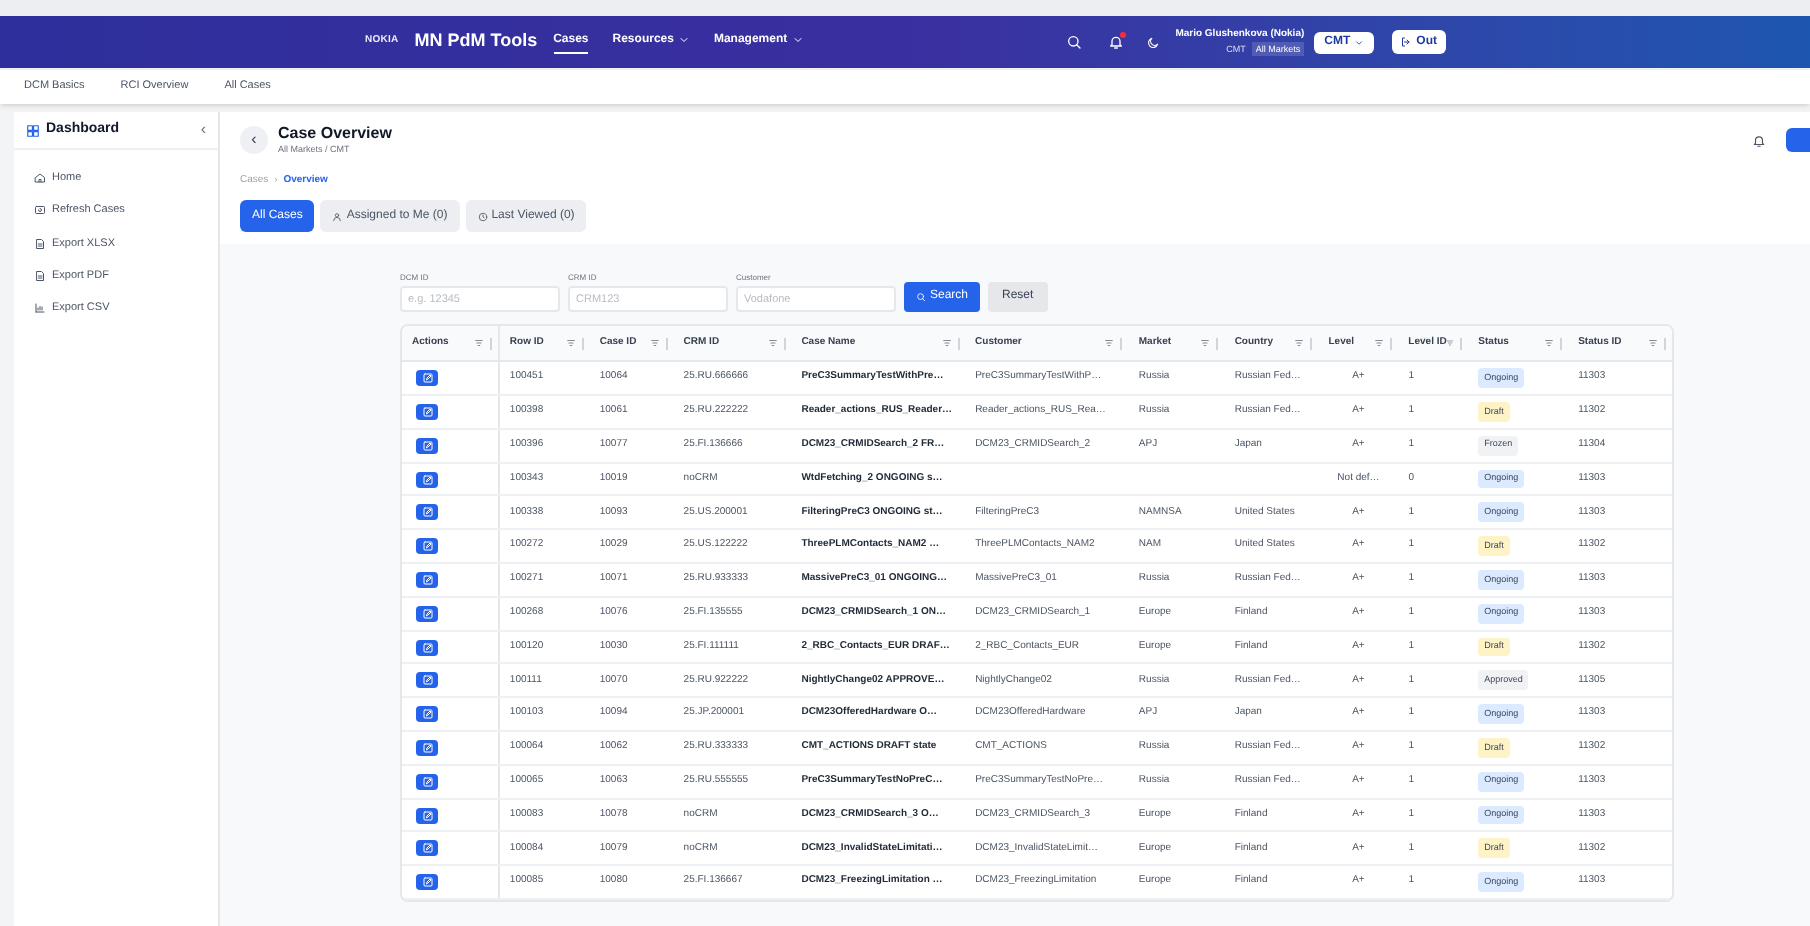 This screenshot has height=926, width=1810. Describe the element at coordinates (336, 134) in the screenshot. I see `page-title: Case Overview` at that location.